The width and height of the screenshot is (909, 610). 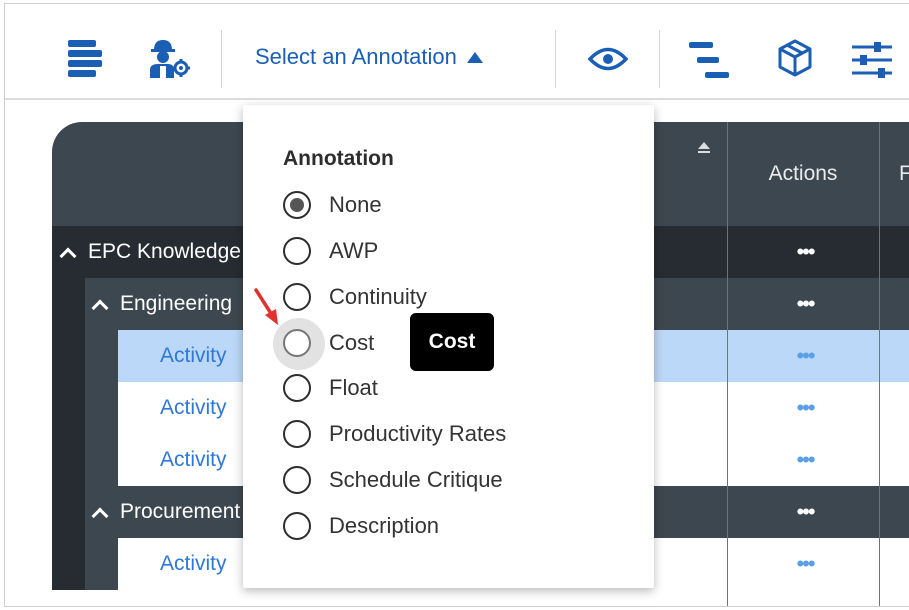 What do you see at coordinates (704, 147) in the screenshot?
I see `sort-ascending-icon` at bounding box center [704, 147].